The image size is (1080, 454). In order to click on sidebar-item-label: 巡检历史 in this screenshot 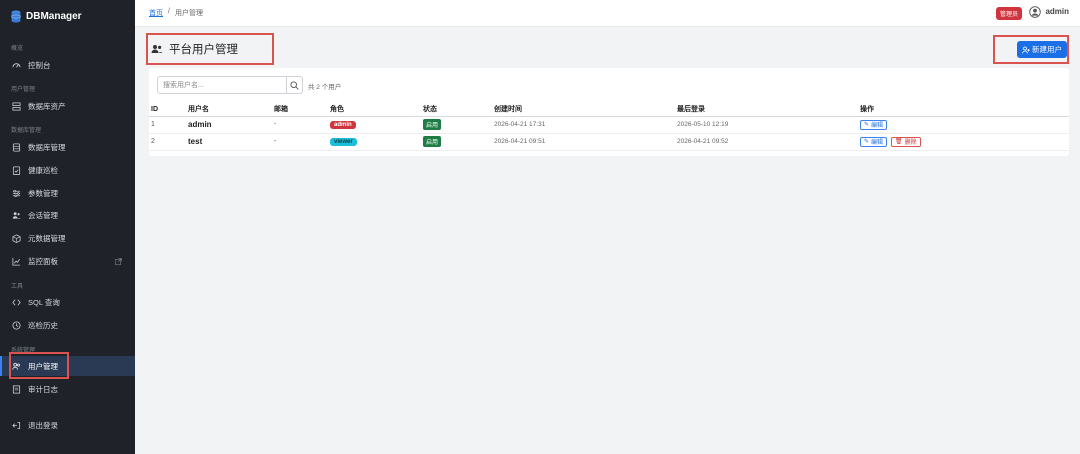, I will do `click(43, 325)`.